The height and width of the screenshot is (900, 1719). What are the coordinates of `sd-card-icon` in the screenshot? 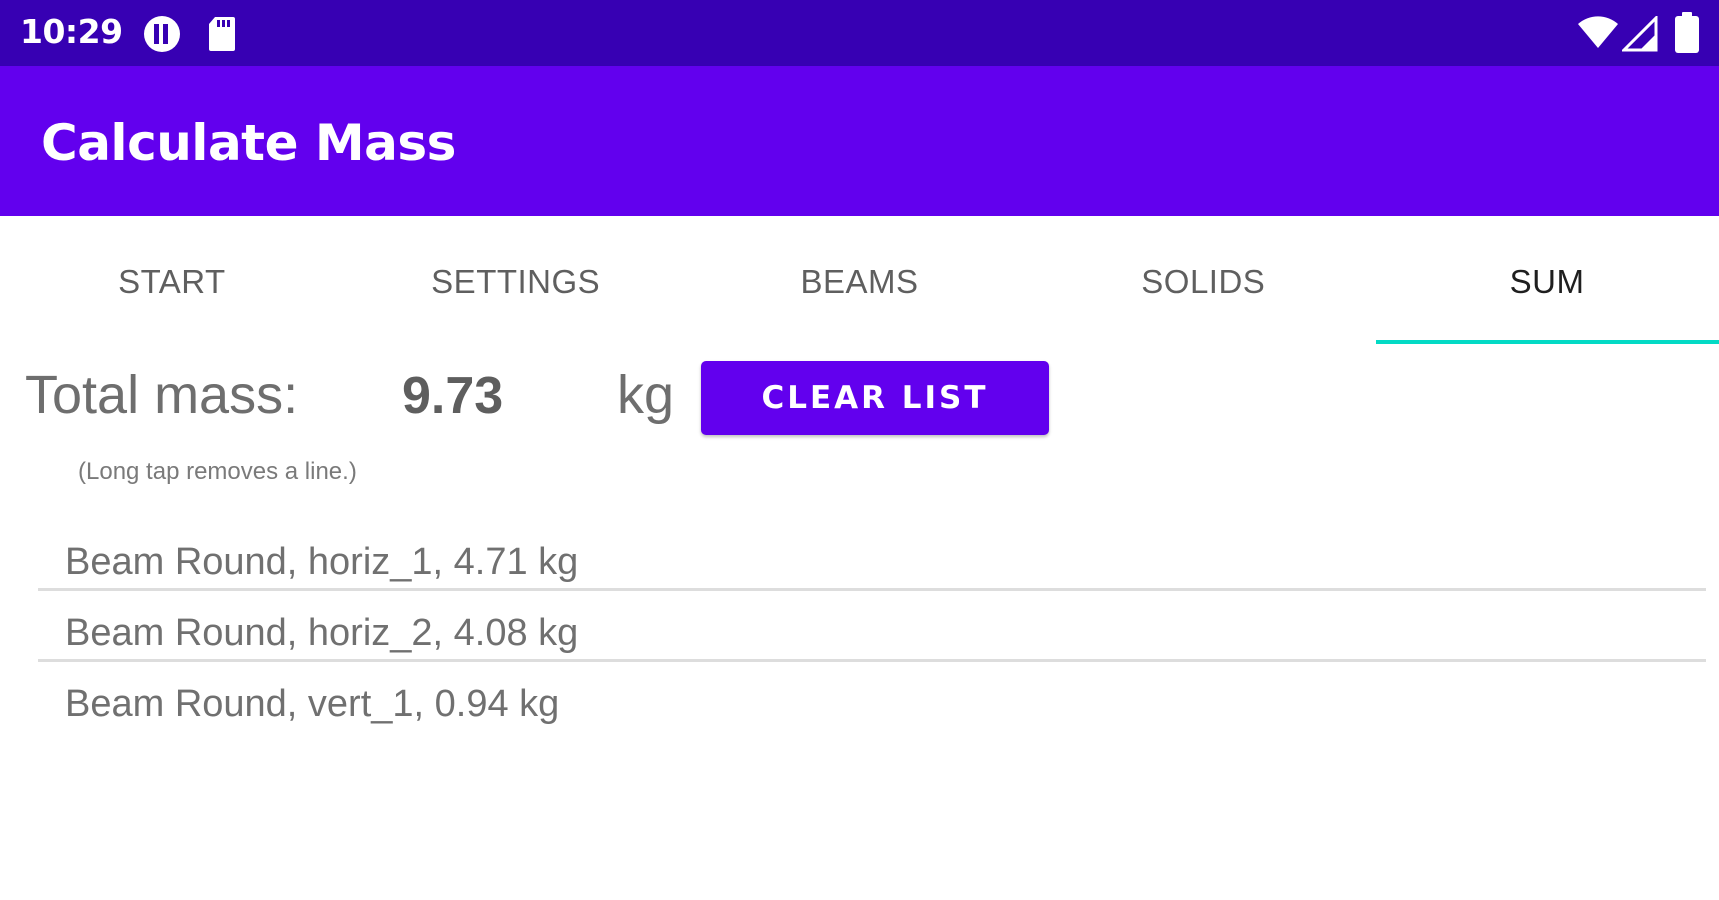 It's located at (222, 36).